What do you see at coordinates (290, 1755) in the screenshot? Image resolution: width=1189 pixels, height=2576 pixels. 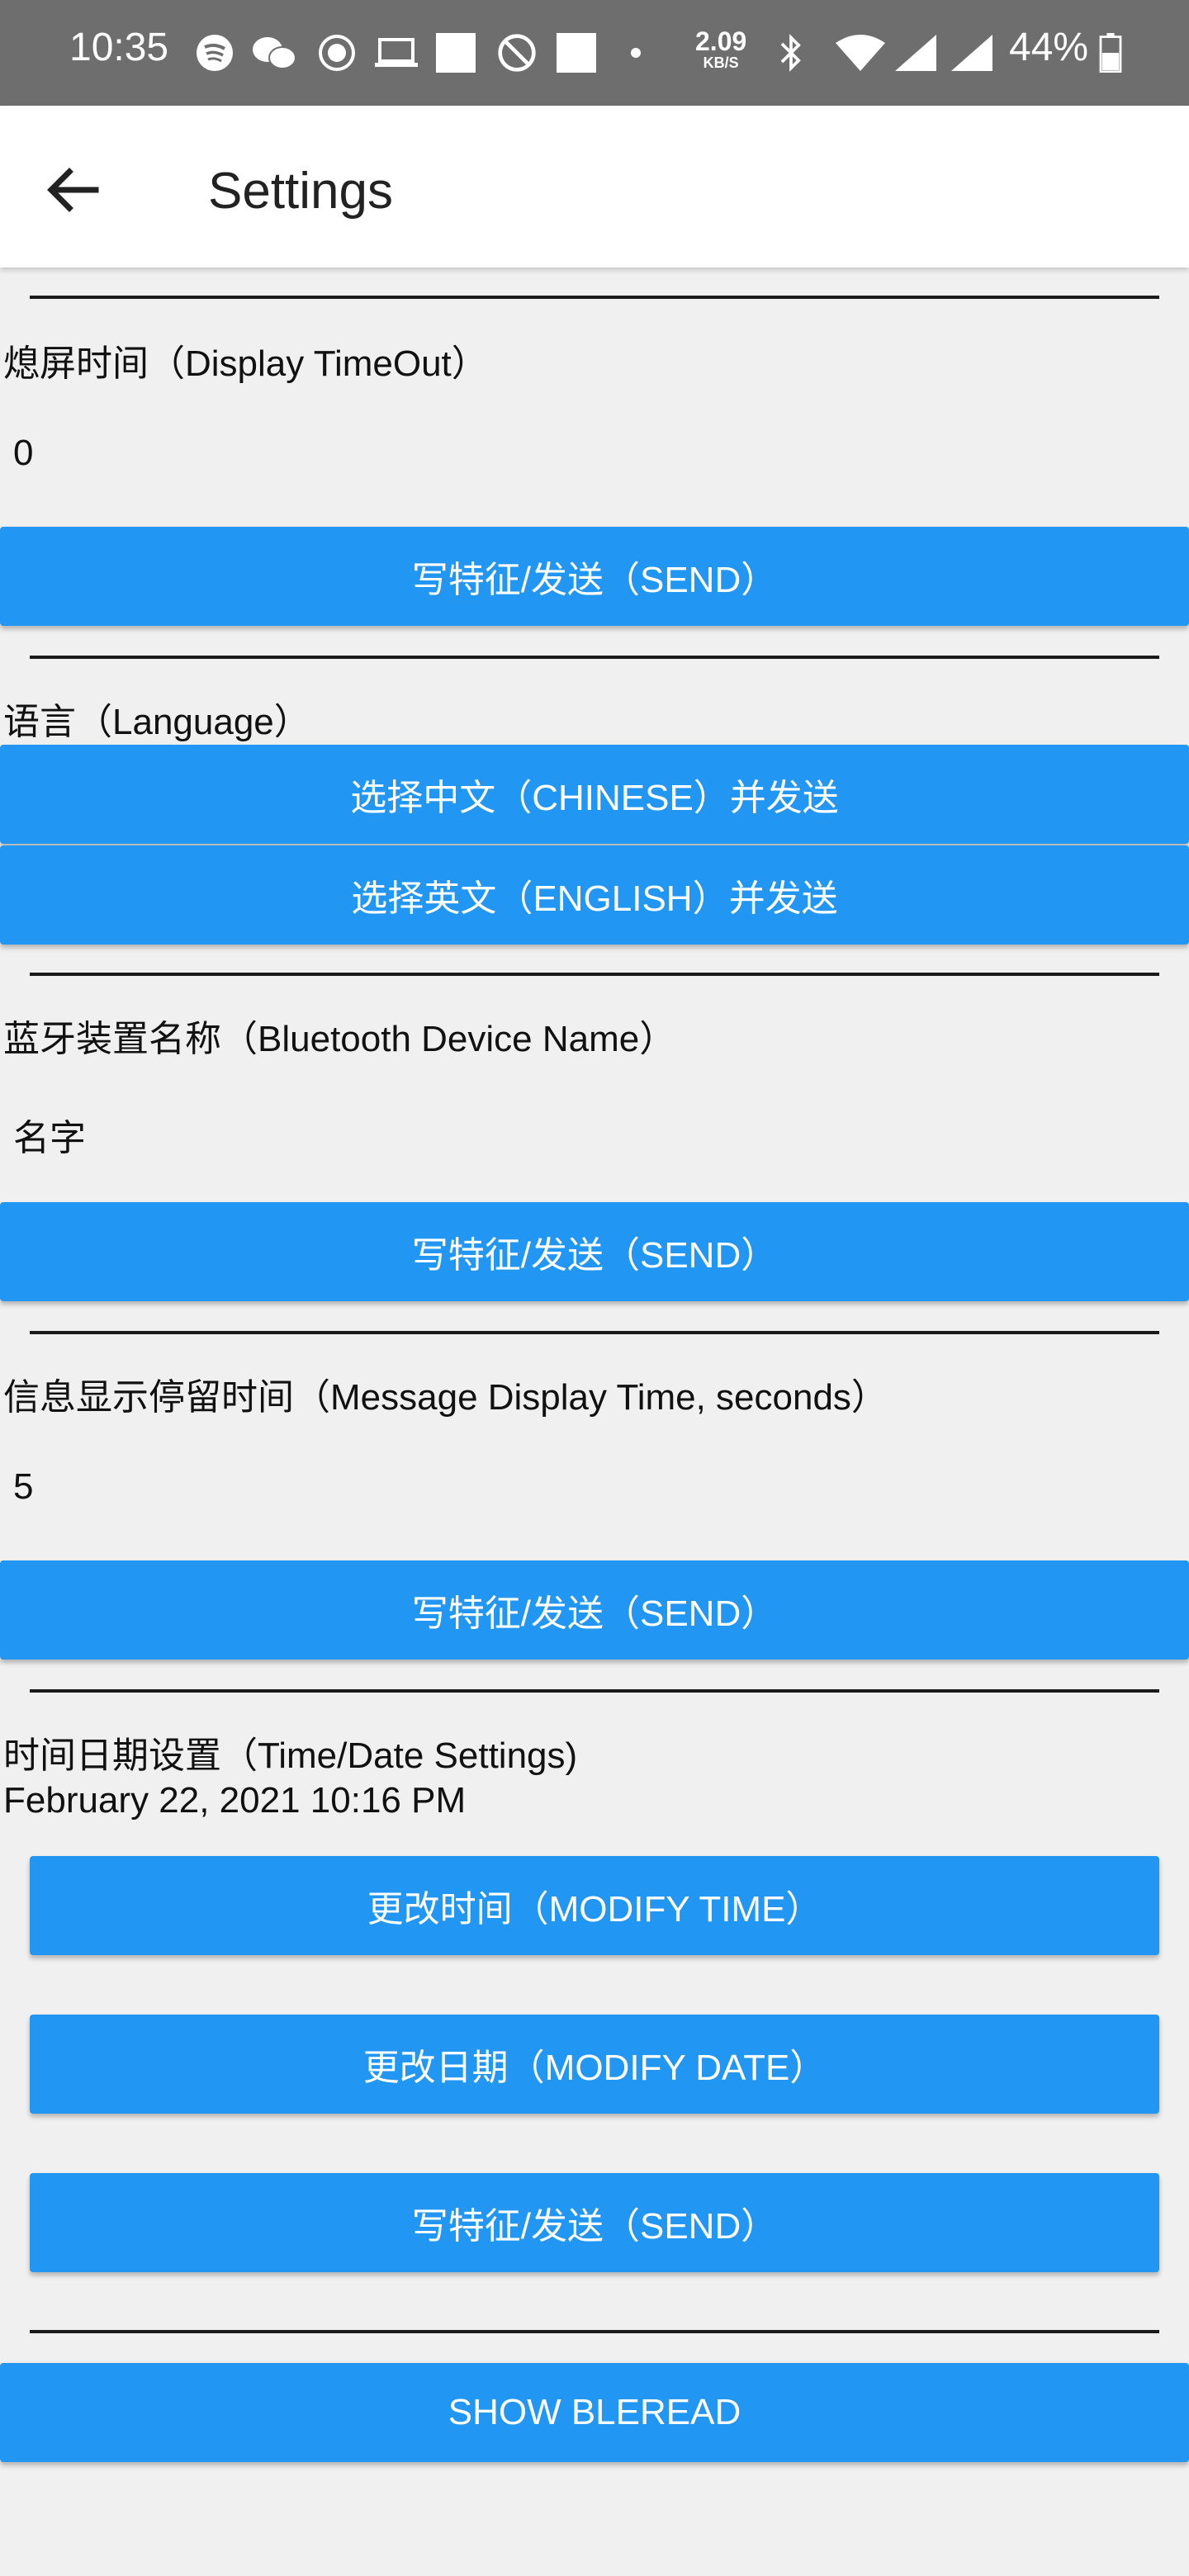 I see `time-date-label: 时间日期设置（Time/Date Settings)` at bounding box center [290, 1755].